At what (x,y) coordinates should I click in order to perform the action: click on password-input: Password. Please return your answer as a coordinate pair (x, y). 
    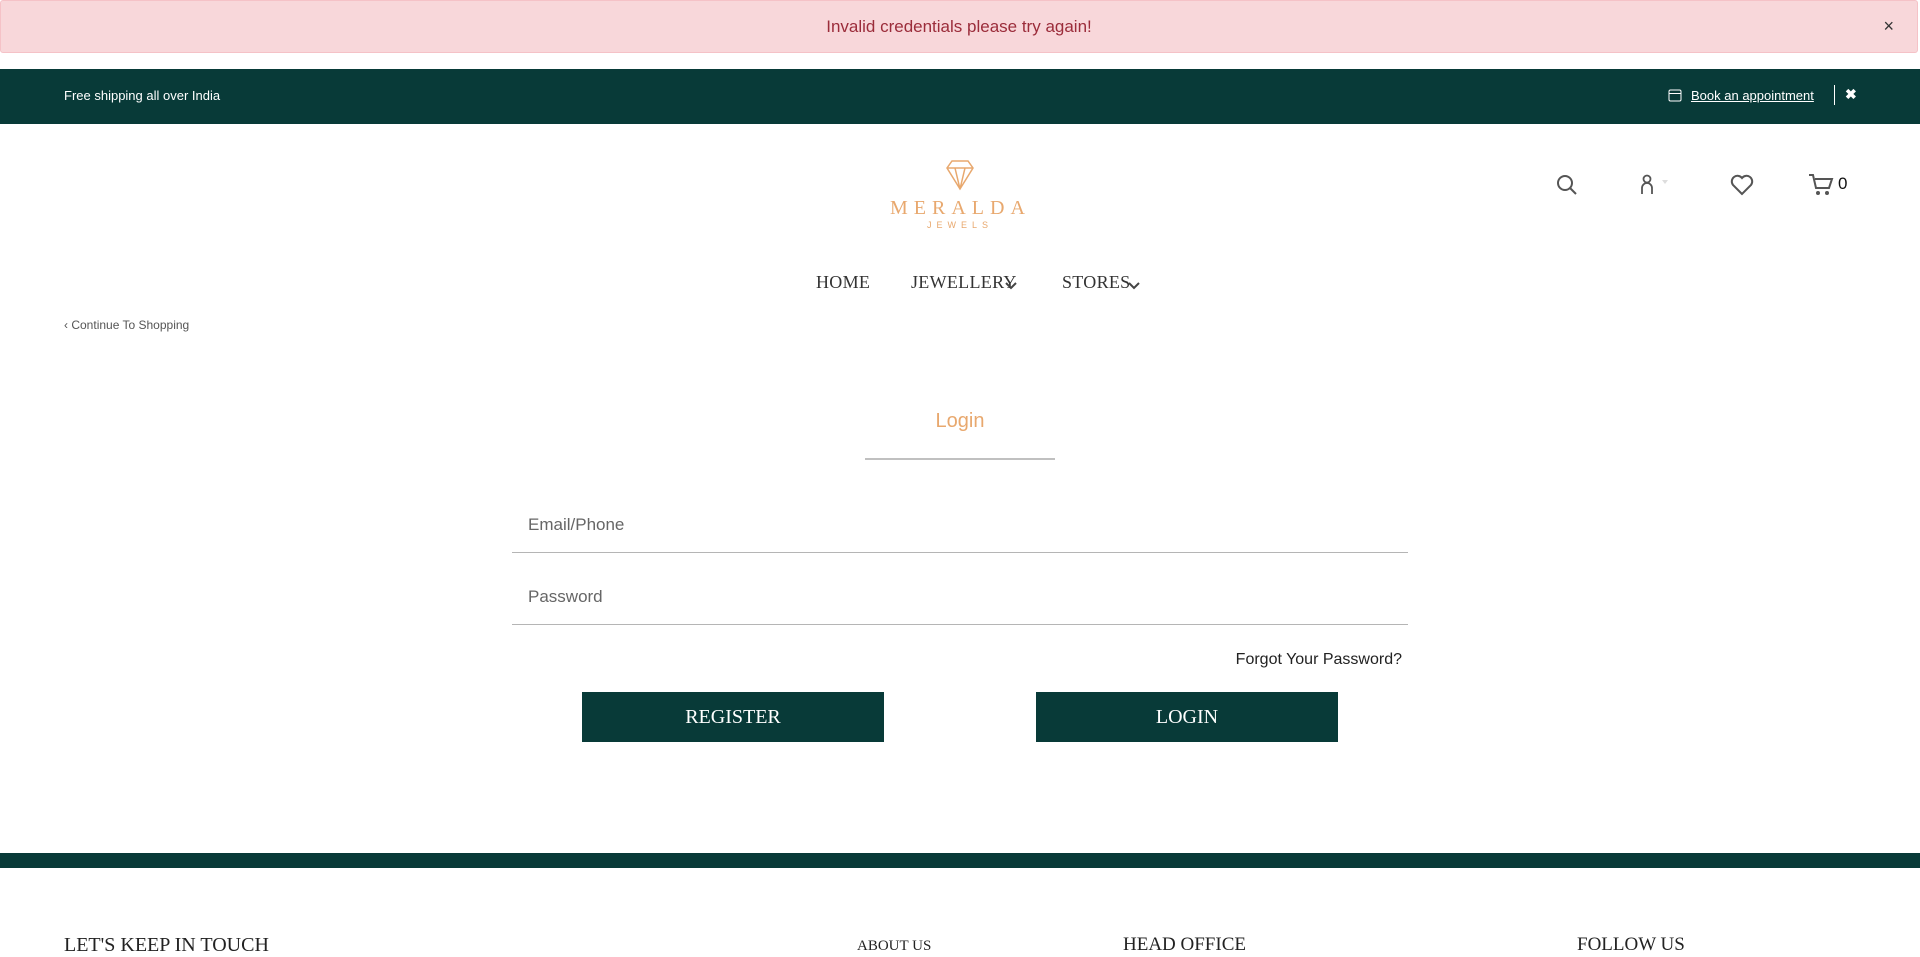
    Looking at the image, I should click on (565, 597).